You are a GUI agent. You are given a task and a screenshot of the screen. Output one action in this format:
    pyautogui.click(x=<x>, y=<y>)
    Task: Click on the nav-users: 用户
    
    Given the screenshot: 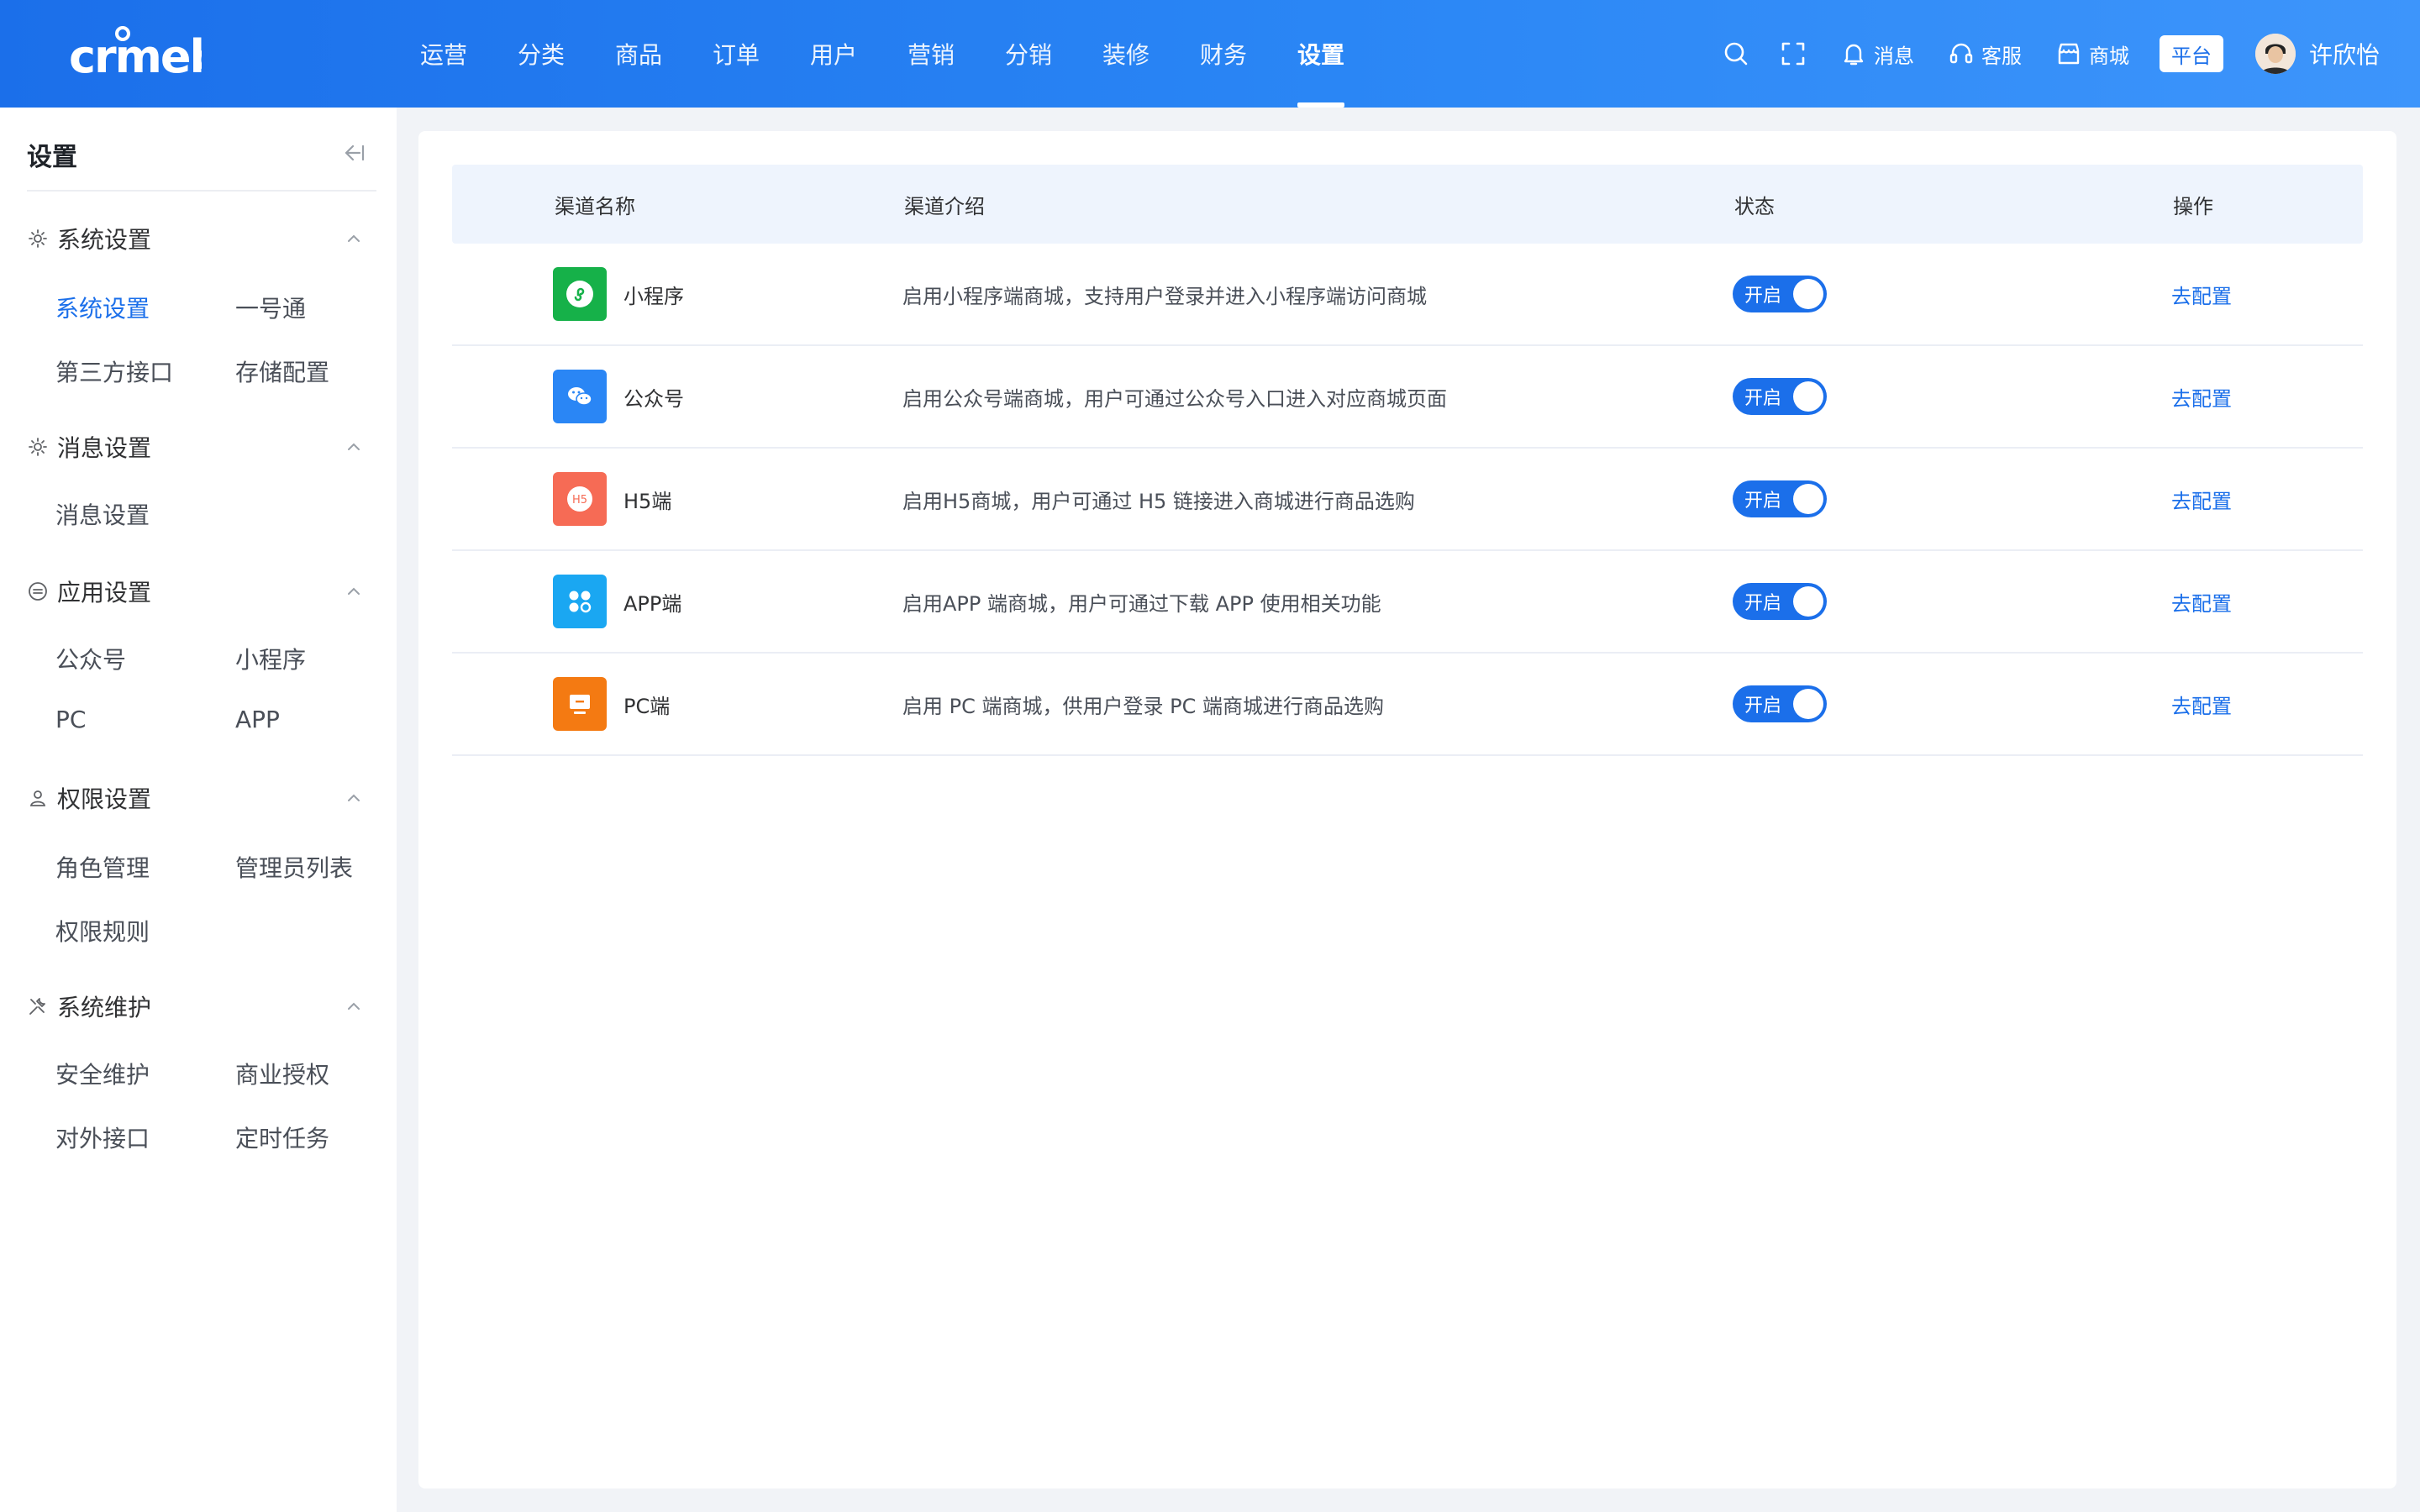 What is the action you would take?
    pyautogui.click(x=833, y=54)
    